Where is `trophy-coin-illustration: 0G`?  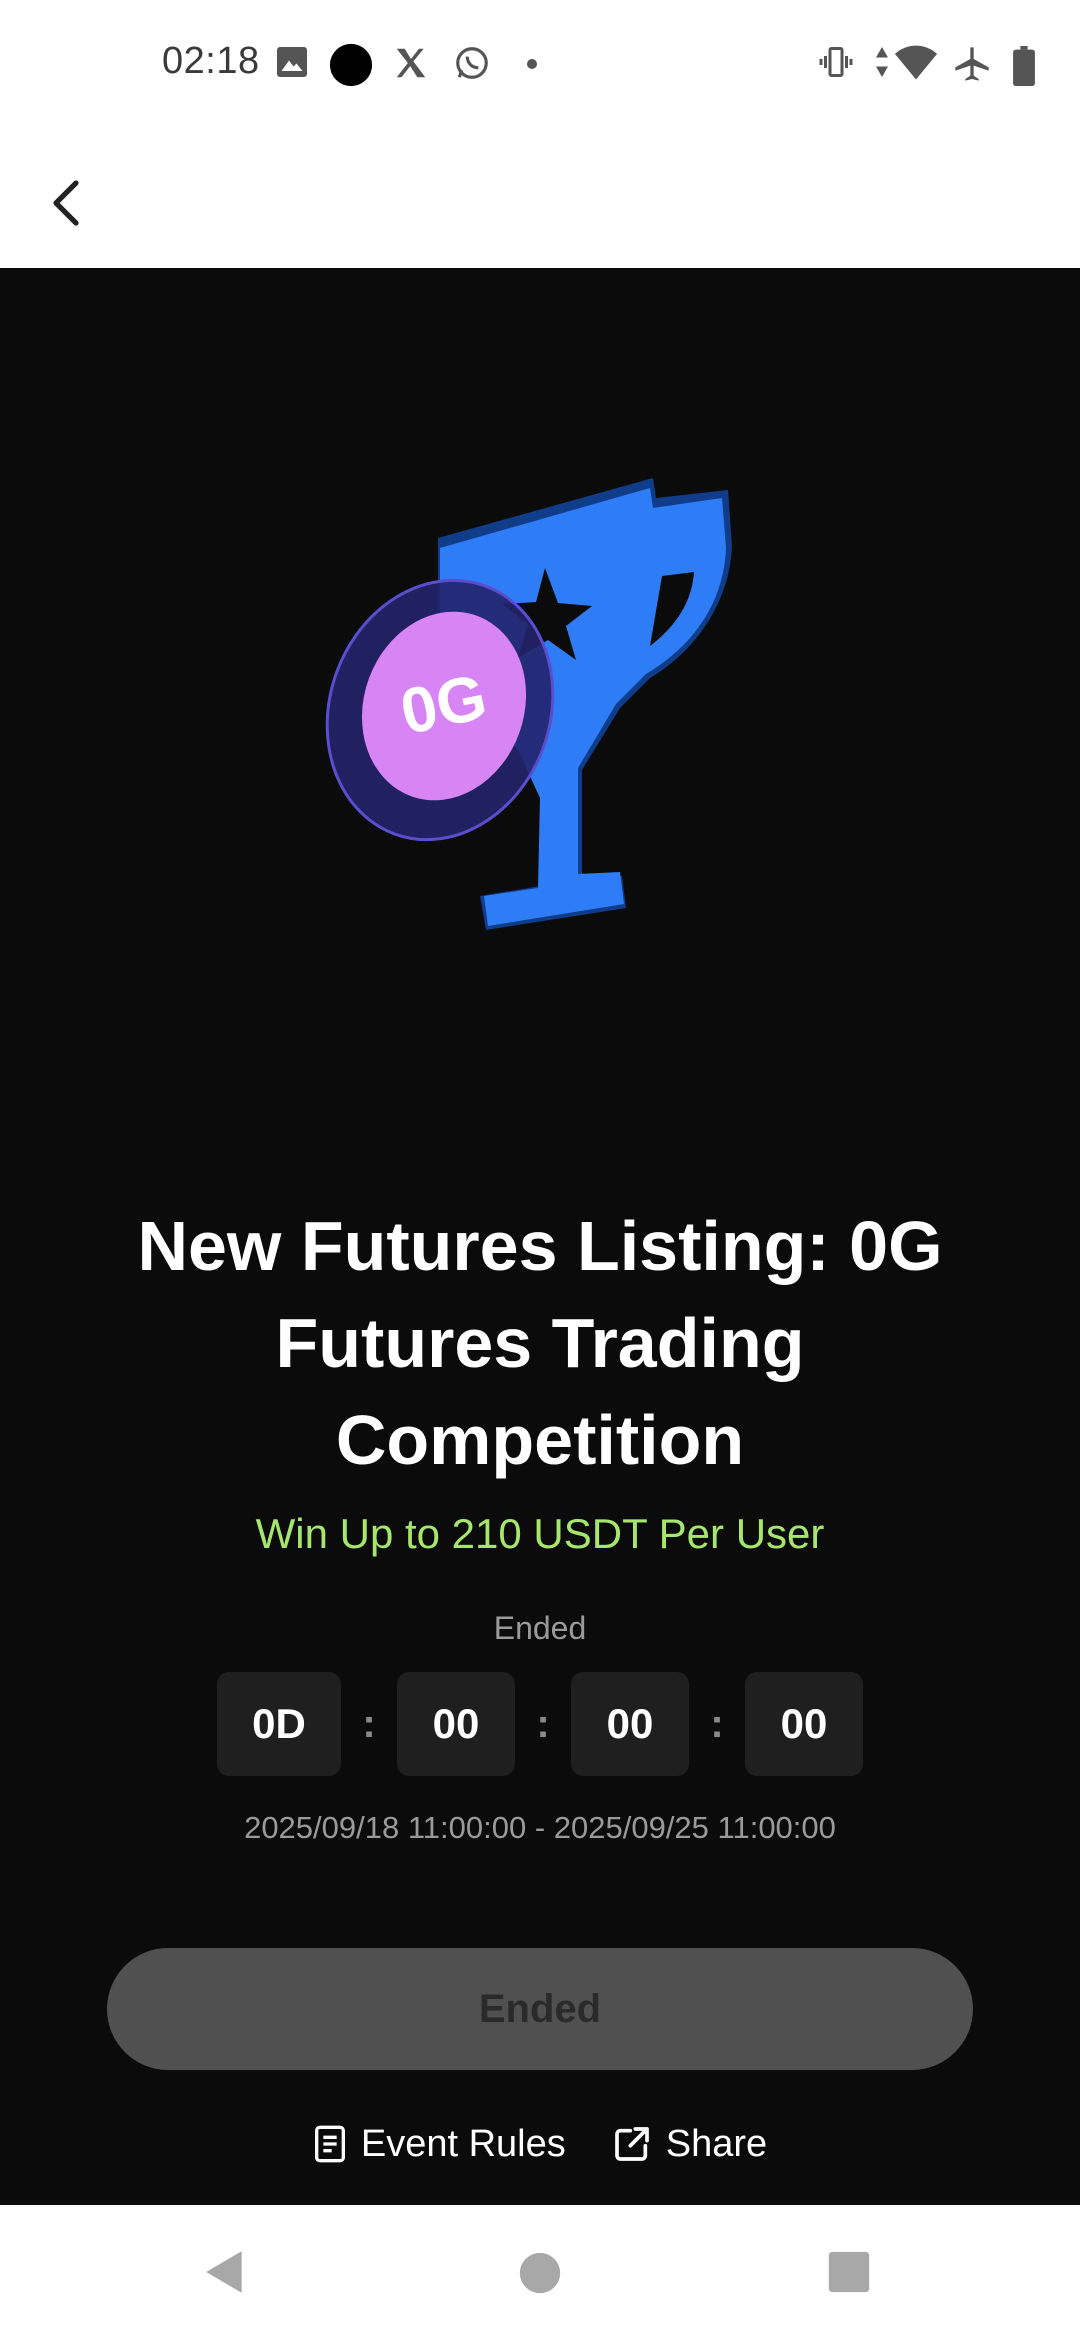 trophy-coin-illustration: 0G is located at coordinates (528, 704).